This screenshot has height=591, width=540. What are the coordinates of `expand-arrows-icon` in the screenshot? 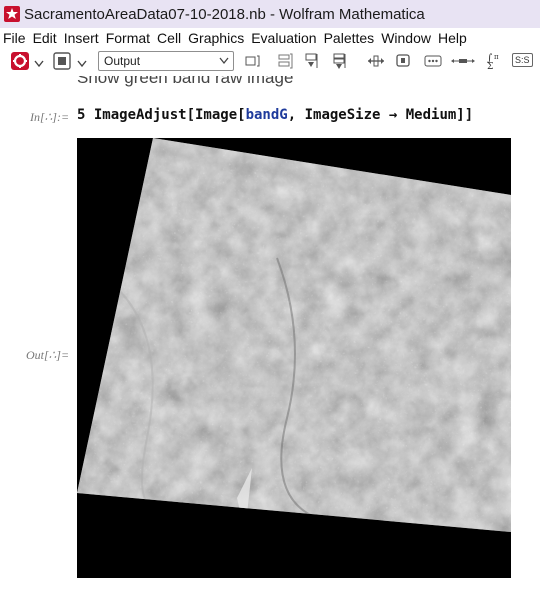 It's located at (463, 61).